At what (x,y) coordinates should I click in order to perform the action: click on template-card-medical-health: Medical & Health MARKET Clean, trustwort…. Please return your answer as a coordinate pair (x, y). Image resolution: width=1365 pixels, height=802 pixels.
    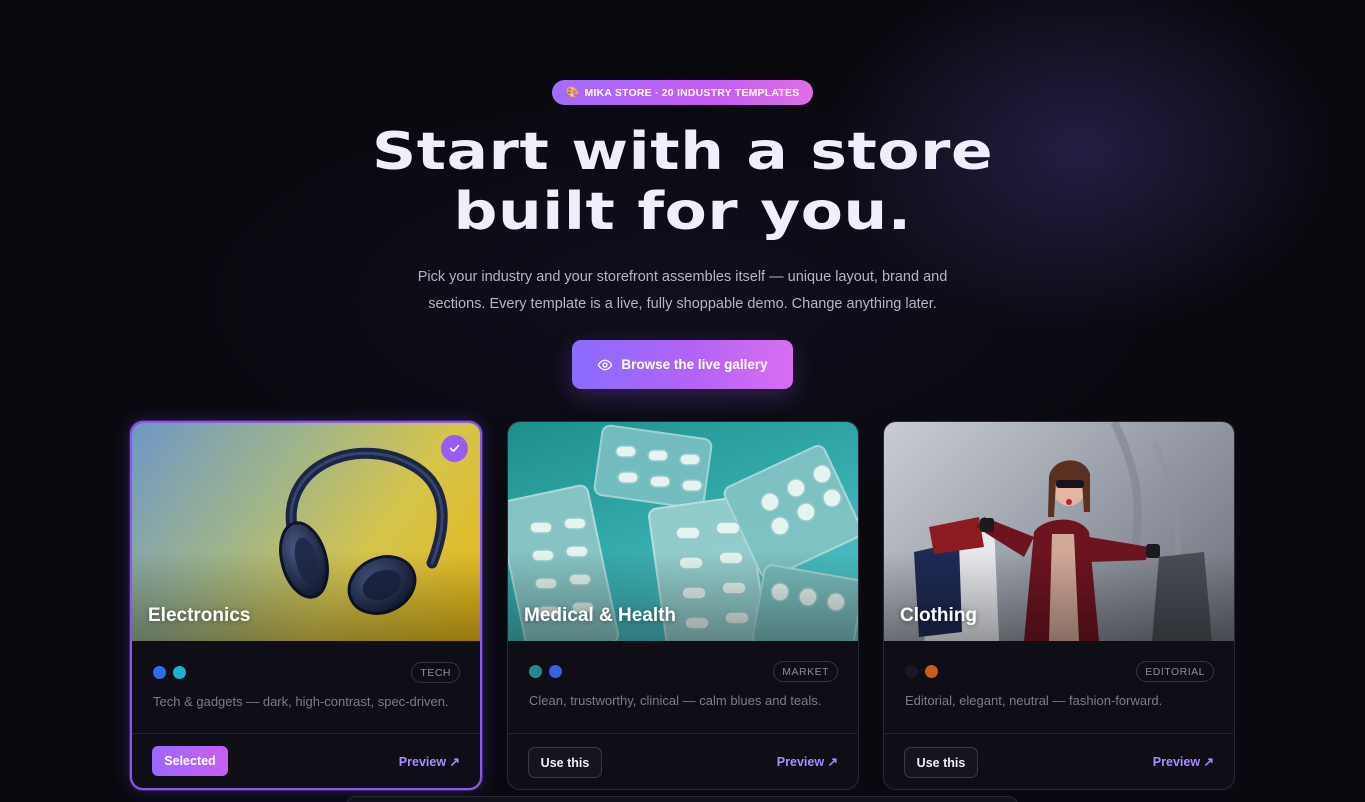
    Looking at the image, I should click on (683, 605).